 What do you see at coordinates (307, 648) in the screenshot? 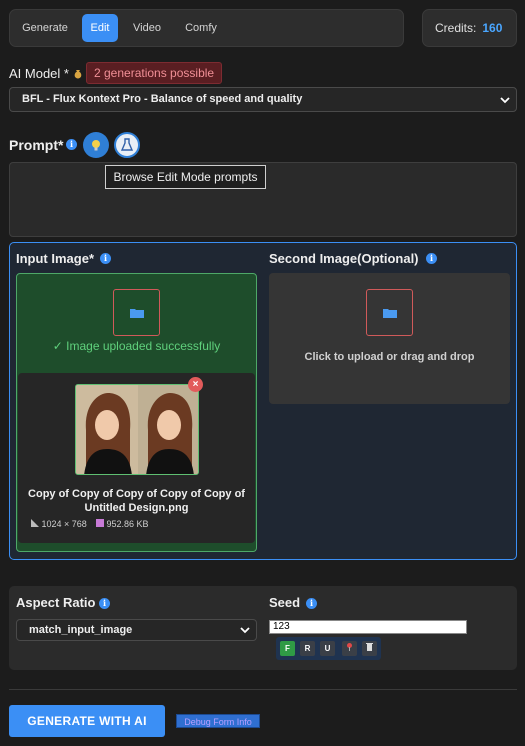
I see `seed-random-button: R` at bounding box center [307, 648].